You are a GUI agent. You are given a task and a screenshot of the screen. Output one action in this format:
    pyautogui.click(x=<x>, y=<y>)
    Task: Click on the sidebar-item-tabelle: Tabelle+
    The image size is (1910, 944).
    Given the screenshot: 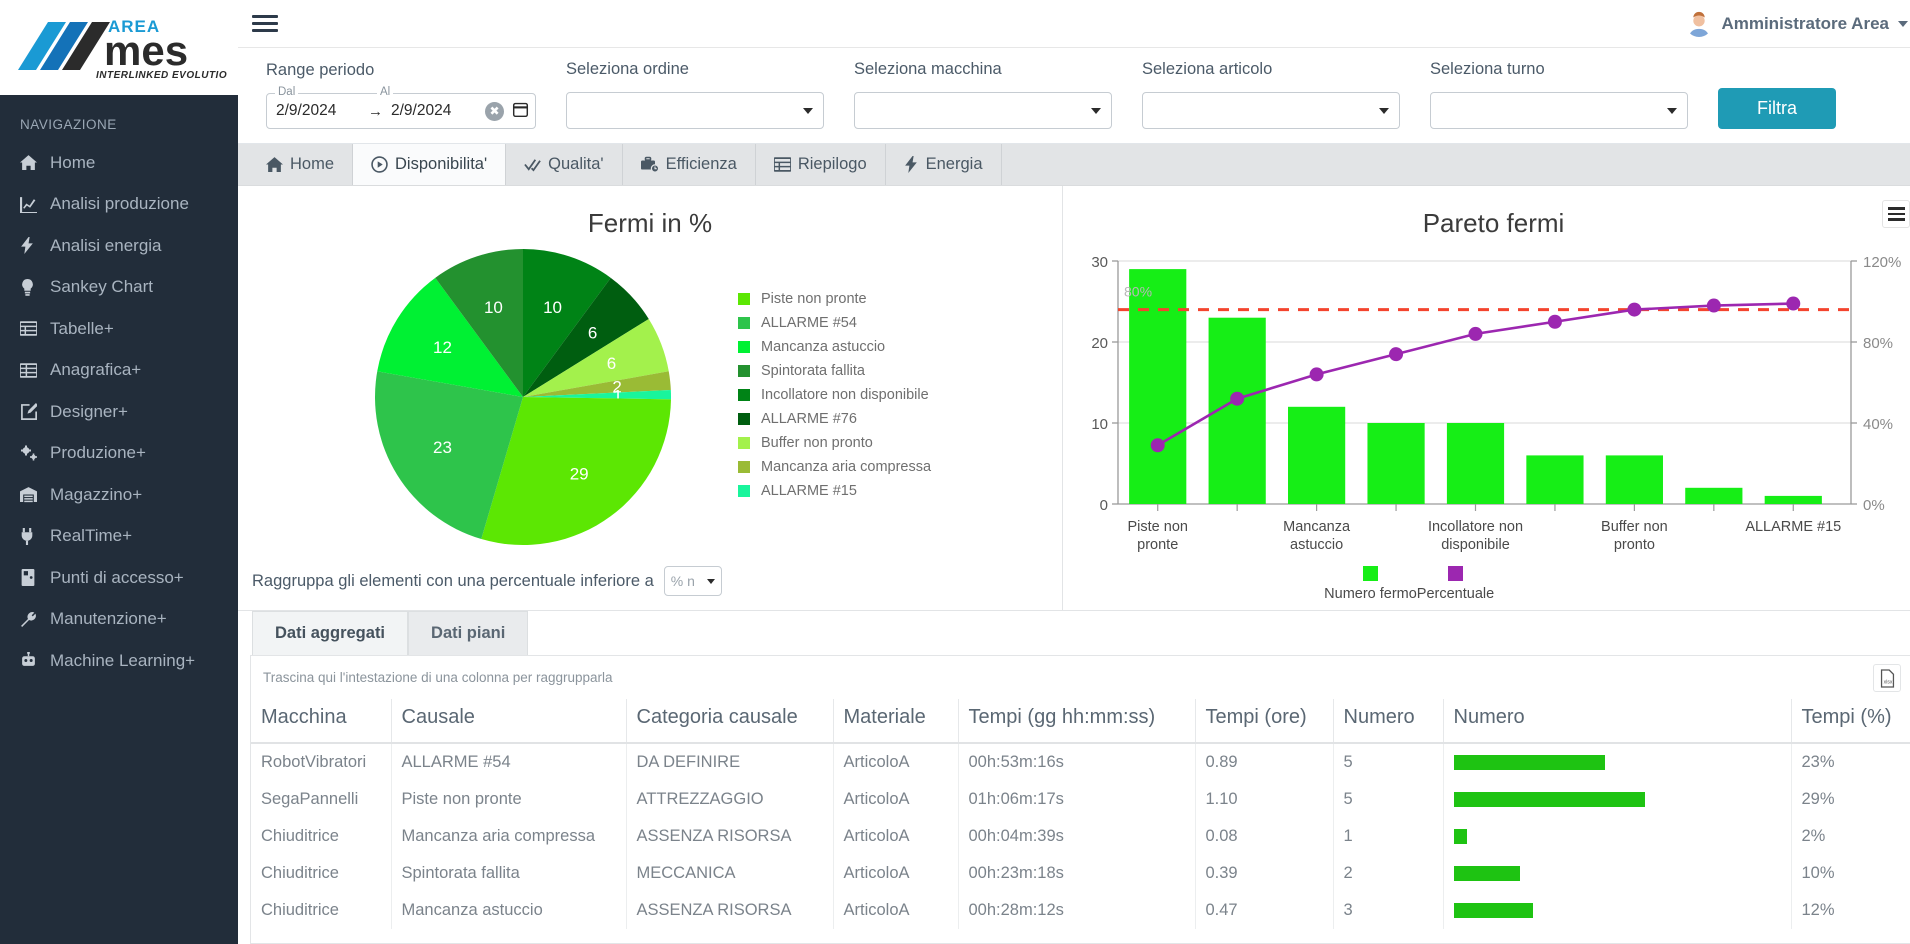 What is the action you would take?
    pyautogui.click(x=119, y=329)
    